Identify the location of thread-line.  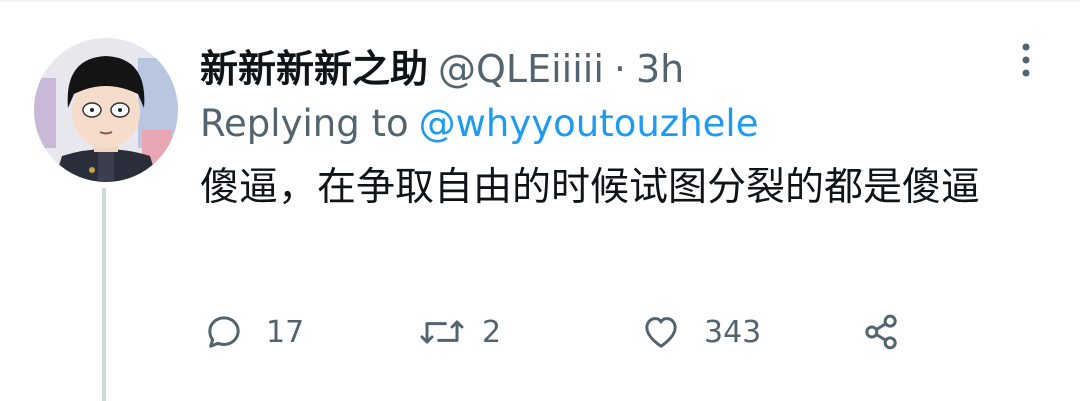
(104, 294).